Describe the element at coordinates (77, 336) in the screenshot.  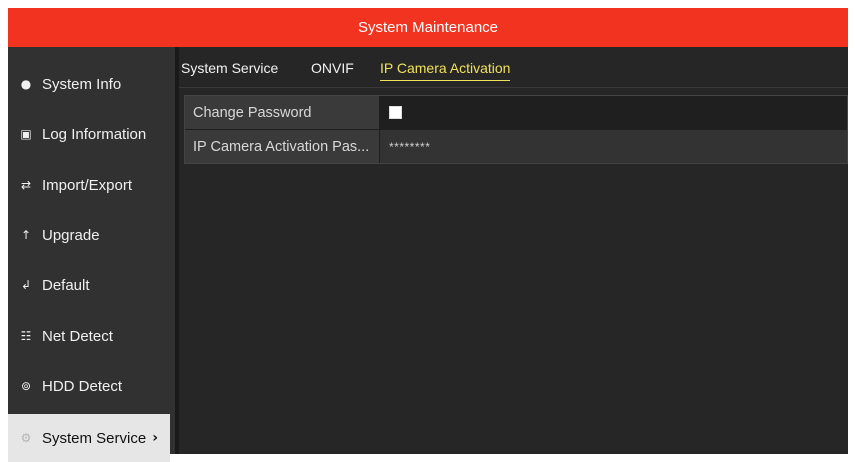
I see `sidebar-item-label: Net Detect` at that location.